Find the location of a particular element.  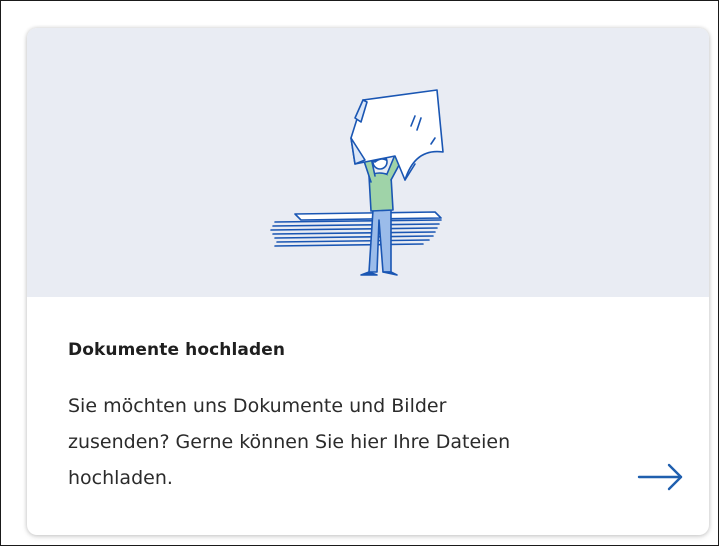

person-holding-document-illustration is located at coordinates (357, 182).